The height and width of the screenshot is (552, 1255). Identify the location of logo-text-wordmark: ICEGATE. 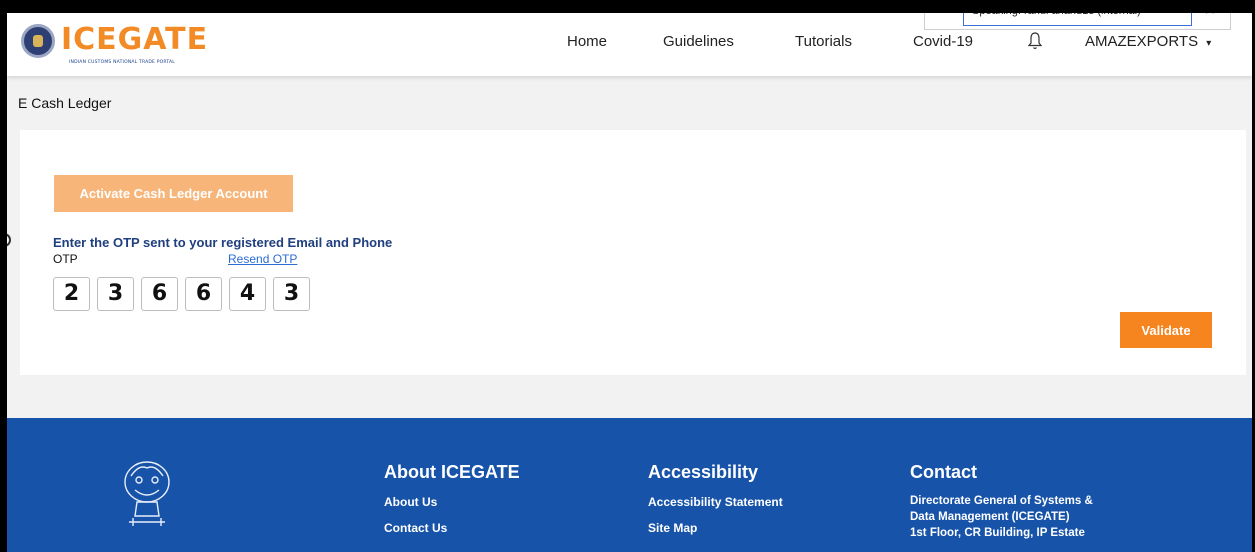
(135, 39).